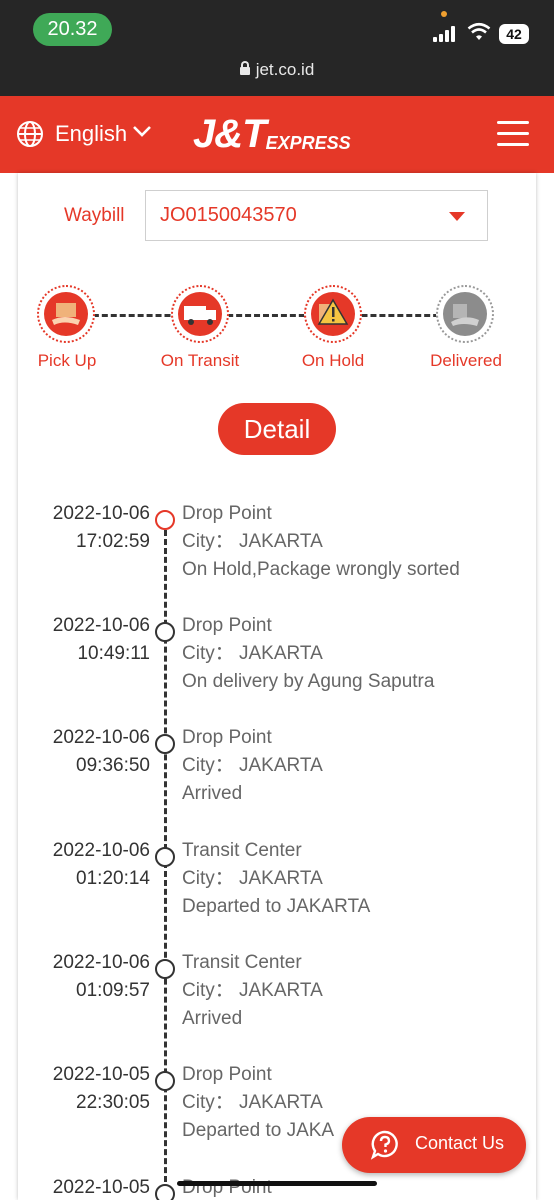 The height and width of the screenshot is (1200, 554). I want to click on contact-us-label: Contact Us, so click(460, 1143).